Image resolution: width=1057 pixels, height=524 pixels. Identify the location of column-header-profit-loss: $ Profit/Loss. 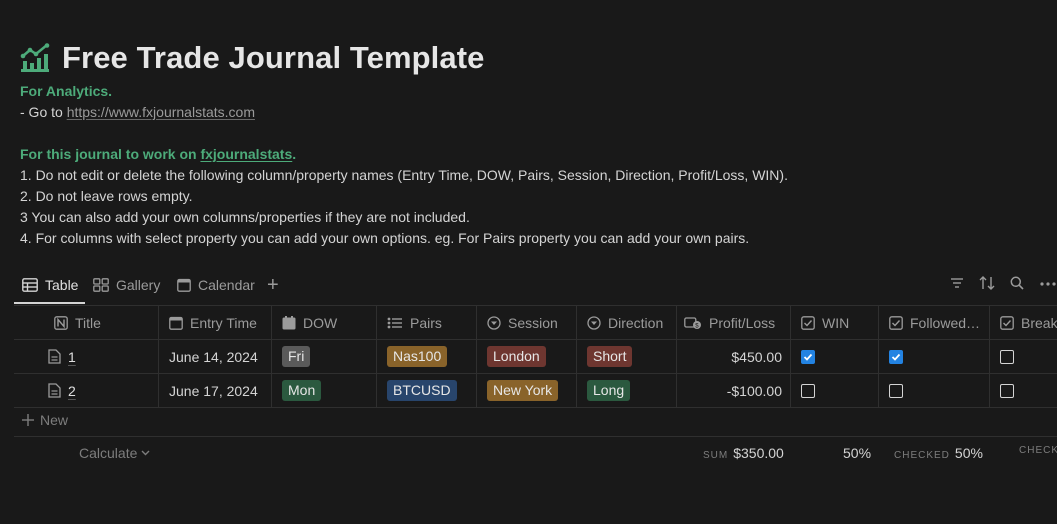
(734, 322).